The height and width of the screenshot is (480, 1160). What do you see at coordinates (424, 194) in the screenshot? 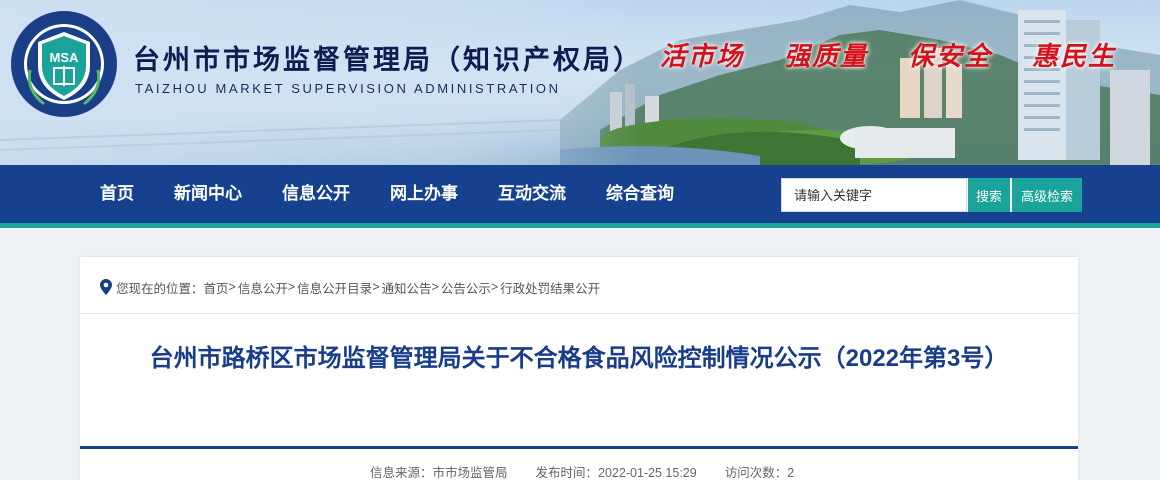
I see `nav-item-online-services: 网上办事` at bounding box center [424, 194].